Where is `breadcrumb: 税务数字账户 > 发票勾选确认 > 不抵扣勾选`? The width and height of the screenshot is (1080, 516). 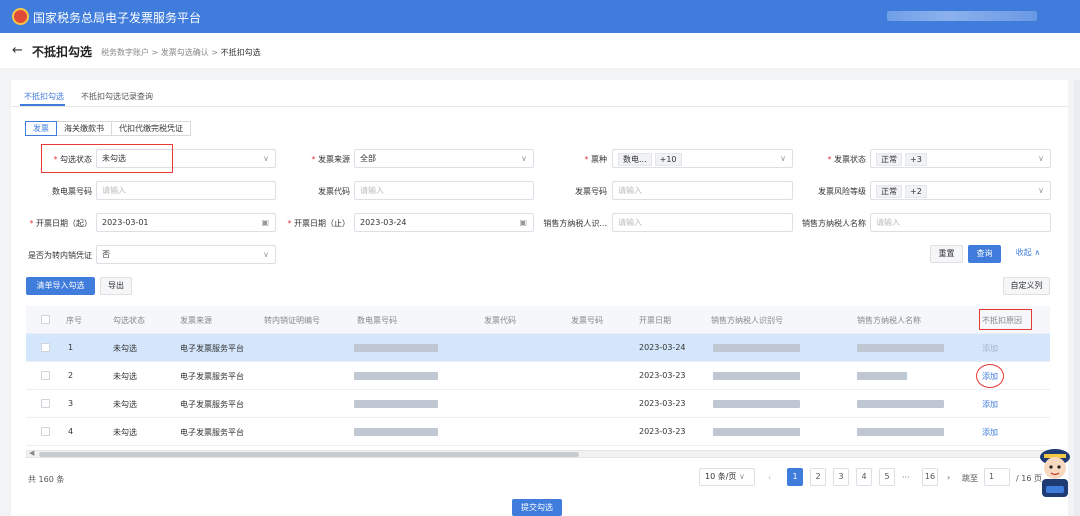 breadcrumb: 税务数字账户 > 发票勾选确认 > 不抵扣勾选 is located at coordinates (181, 52).